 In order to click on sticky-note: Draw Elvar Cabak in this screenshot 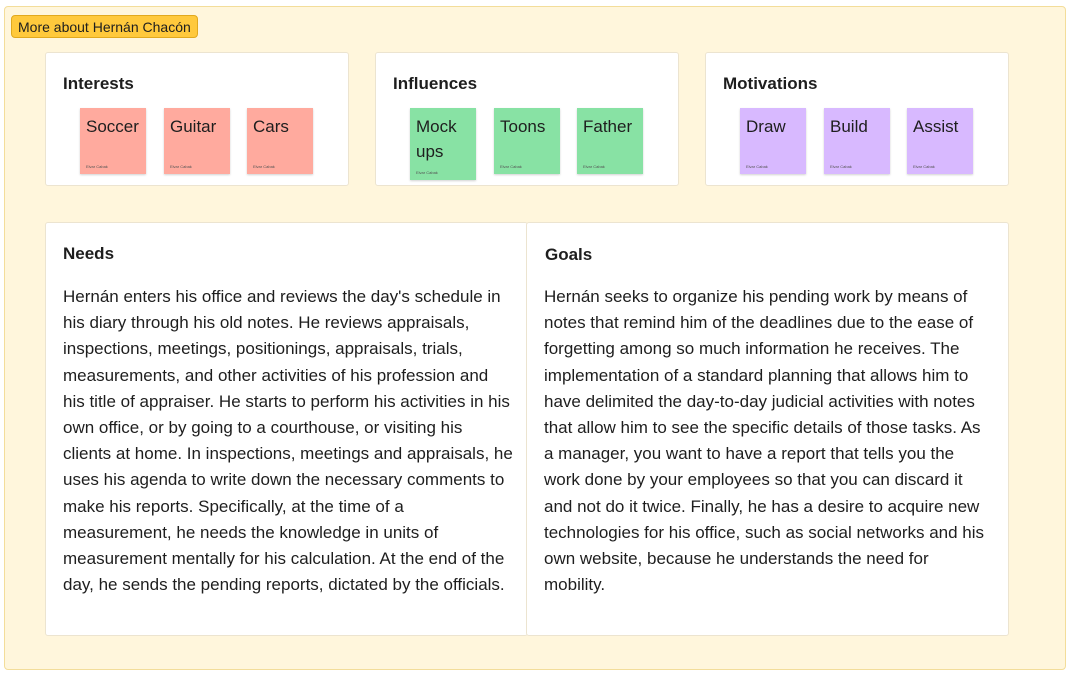, I will do `click(773, 141)`.